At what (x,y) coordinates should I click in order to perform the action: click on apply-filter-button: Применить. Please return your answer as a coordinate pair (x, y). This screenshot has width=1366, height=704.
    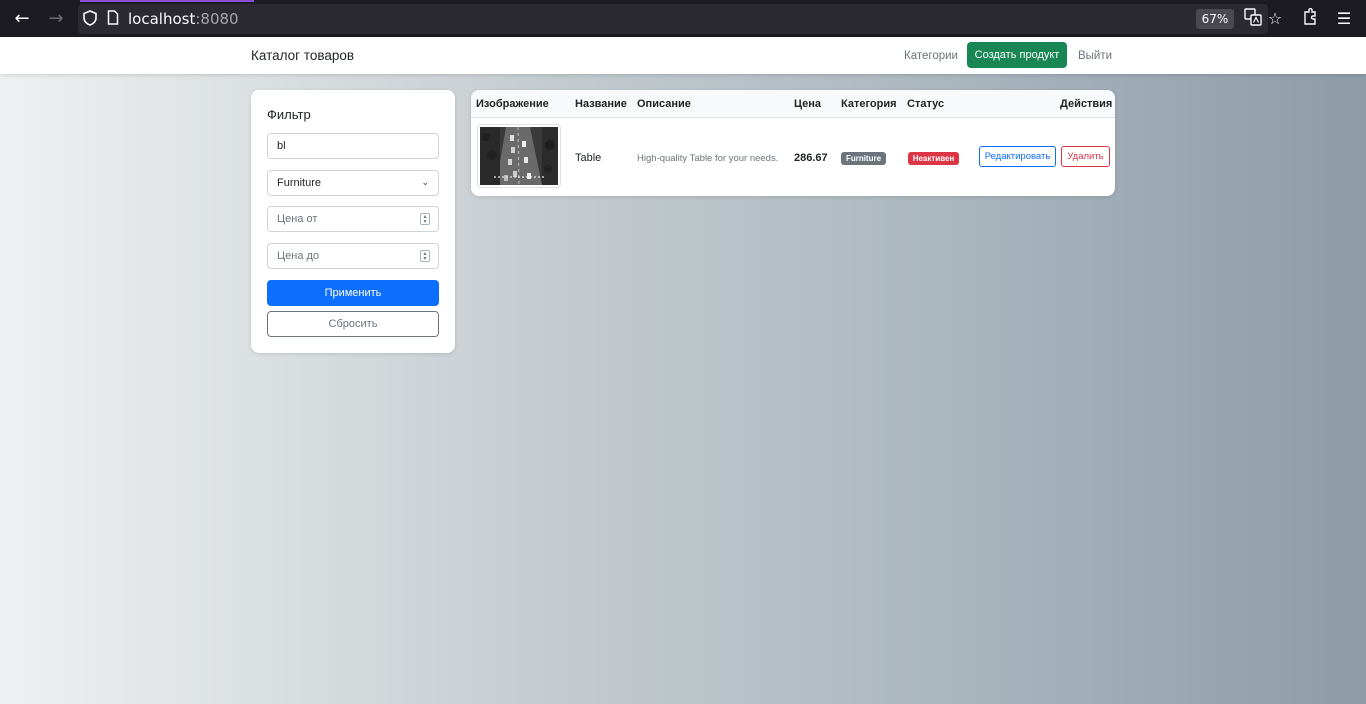
    Looking at the image, I should click on (353, 293).